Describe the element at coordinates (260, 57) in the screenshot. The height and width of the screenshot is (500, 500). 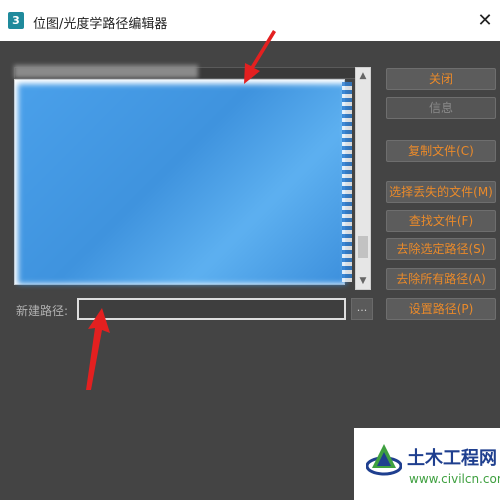
I see `red-arrow-top-icon` at that location.